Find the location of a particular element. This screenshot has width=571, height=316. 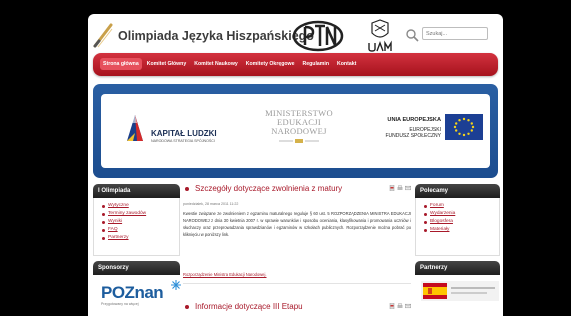

article-divider is located at coordinates (297, 283).